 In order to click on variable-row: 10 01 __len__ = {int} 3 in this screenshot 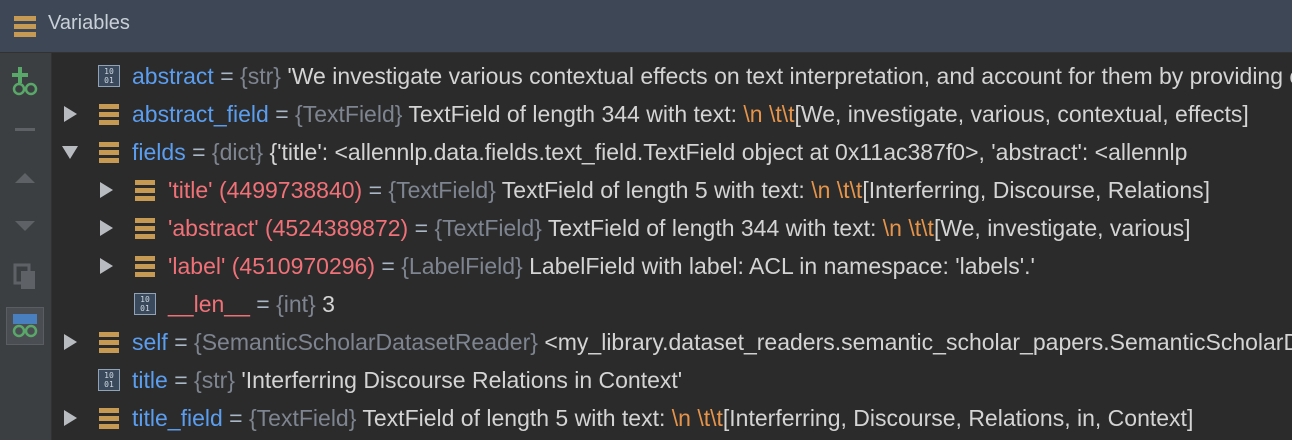, I will do `click(672, 304)`.